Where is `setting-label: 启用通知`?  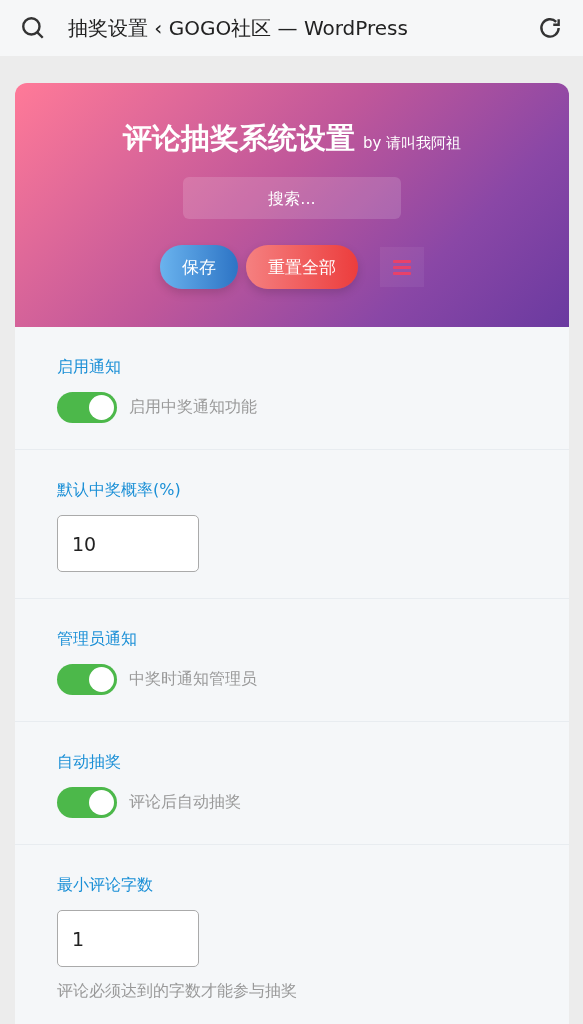 setting-label: 启用通知 is located at coordinates (89, 367).